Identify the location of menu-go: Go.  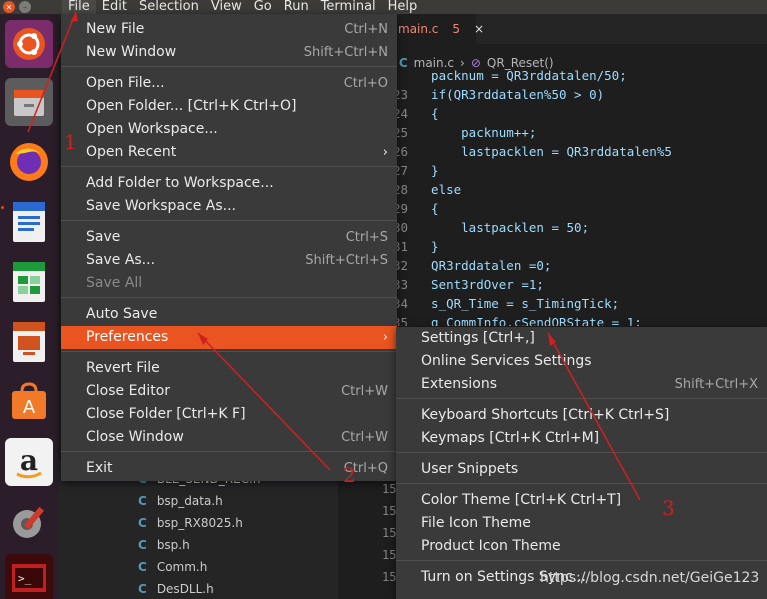
(263, 7).